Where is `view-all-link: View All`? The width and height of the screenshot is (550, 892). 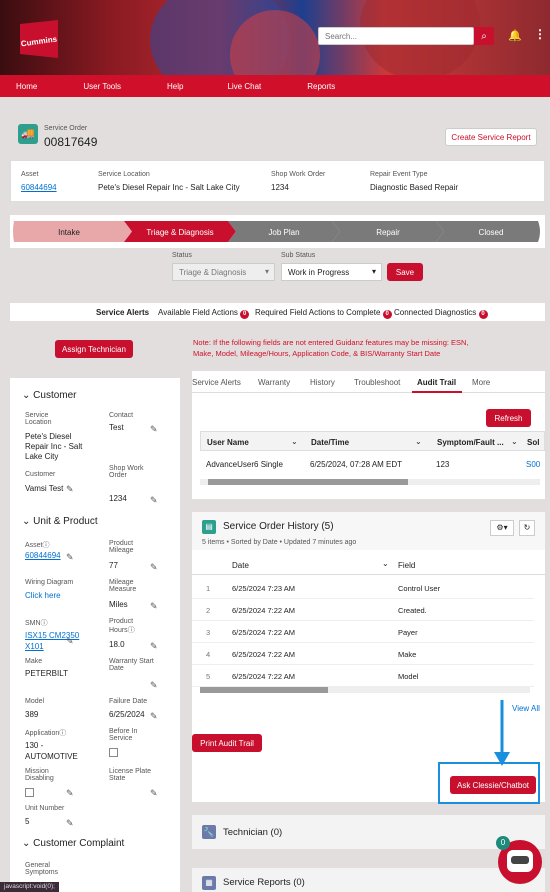 view-all-link: View All is located at coordinates (526, 708).